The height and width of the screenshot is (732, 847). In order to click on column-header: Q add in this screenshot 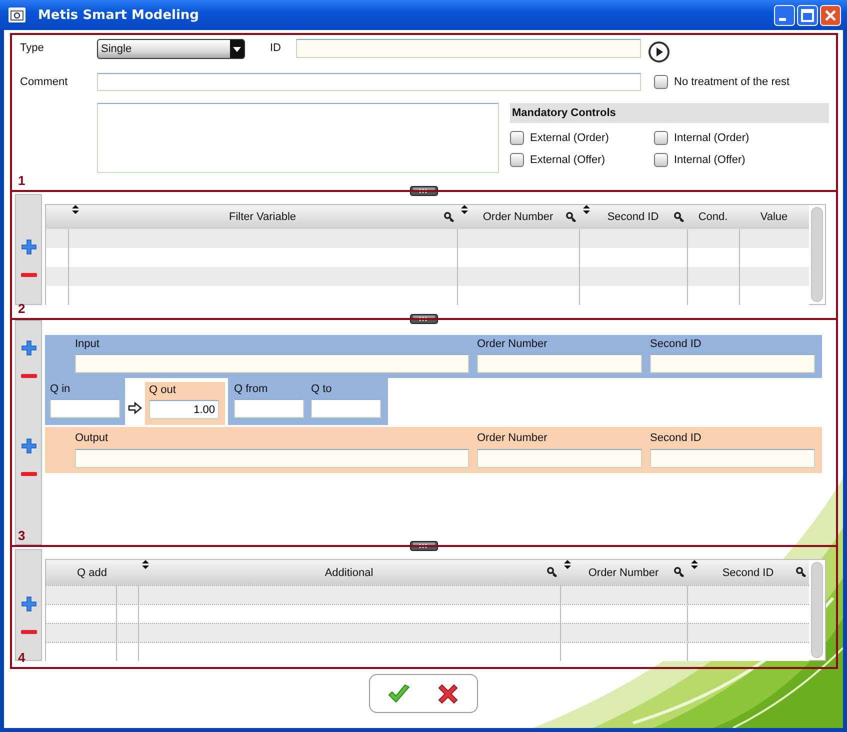, I will do `click(92, 572)`.